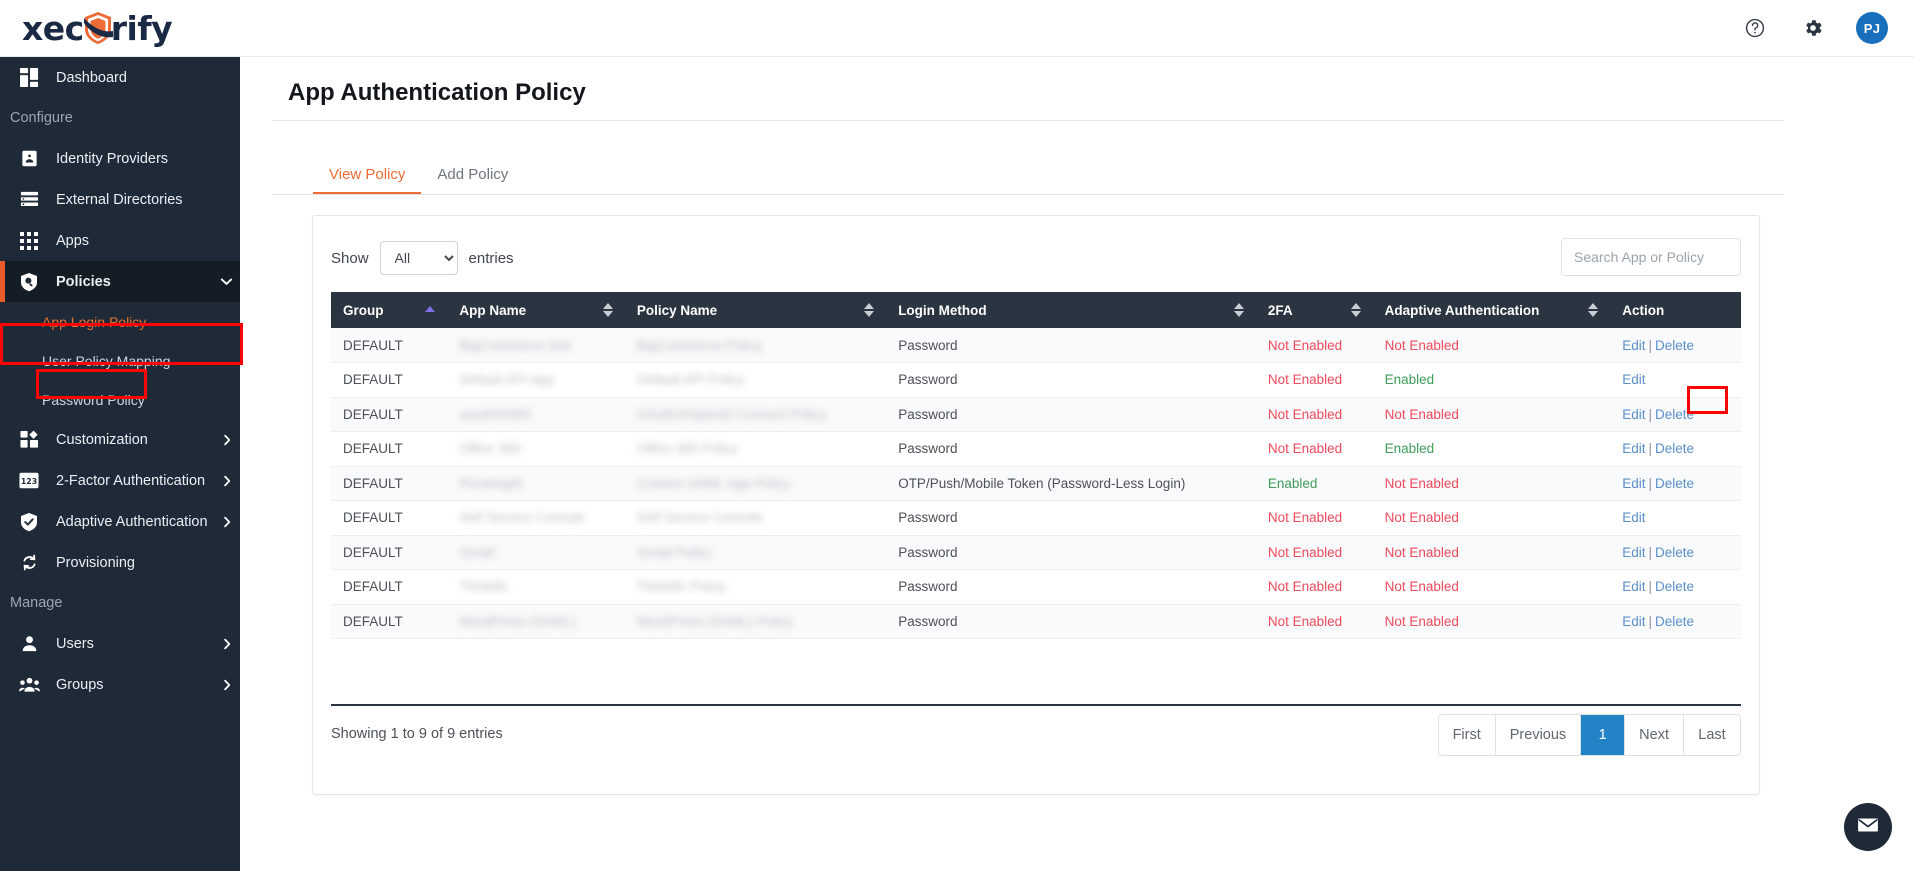 This screenshot has width=1914, height=871. I want to click on search-input, so click(1651, 257).